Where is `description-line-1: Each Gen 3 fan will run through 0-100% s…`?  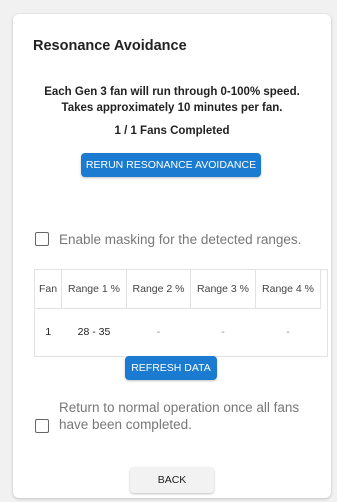
description-line-1: Each Gen 3 fan will run through 0-100% s… is located at coordinates (172, 92).